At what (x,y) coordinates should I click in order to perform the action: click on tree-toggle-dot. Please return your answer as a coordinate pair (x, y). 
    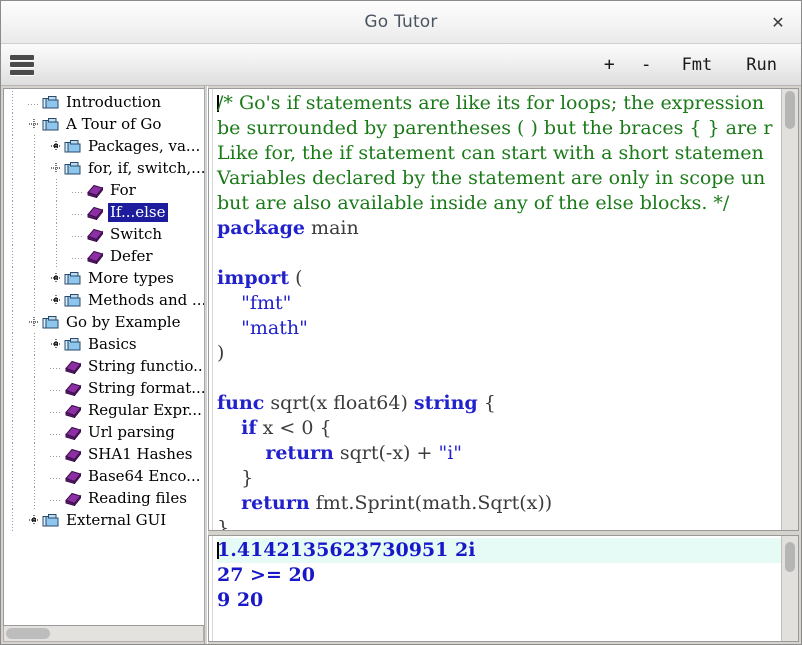
    Looking at the image, I should click on (34, 520).